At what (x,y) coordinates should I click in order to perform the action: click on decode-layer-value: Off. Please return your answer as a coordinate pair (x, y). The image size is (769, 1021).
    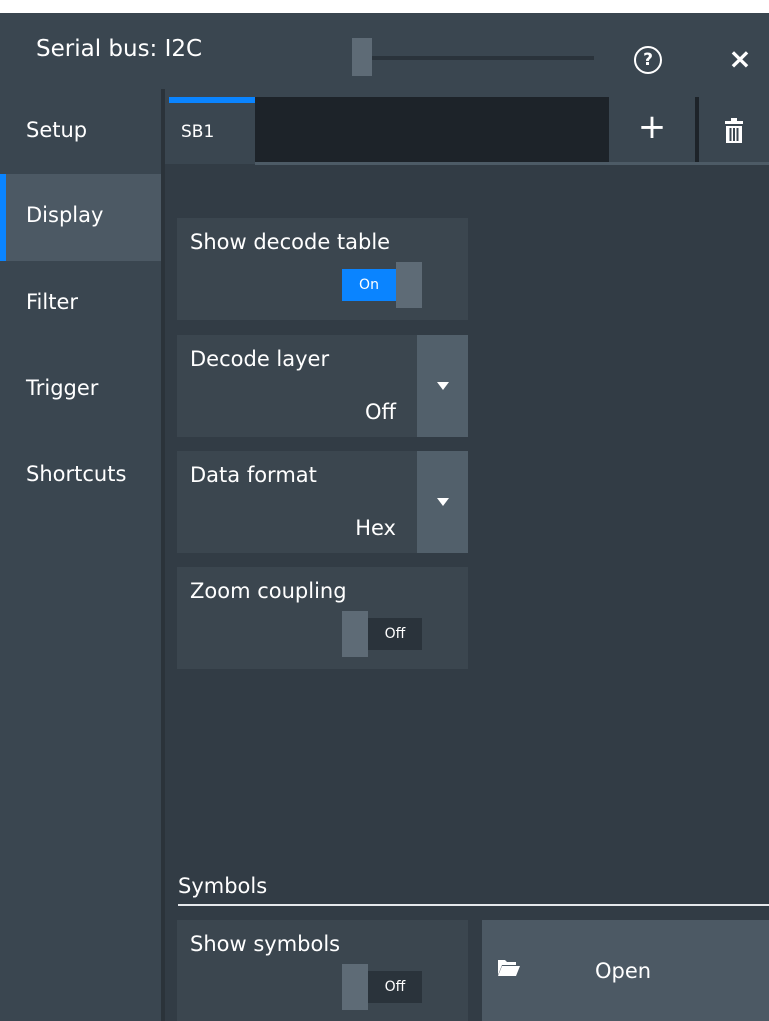
    Looking at the image, I should click on (380, 412).